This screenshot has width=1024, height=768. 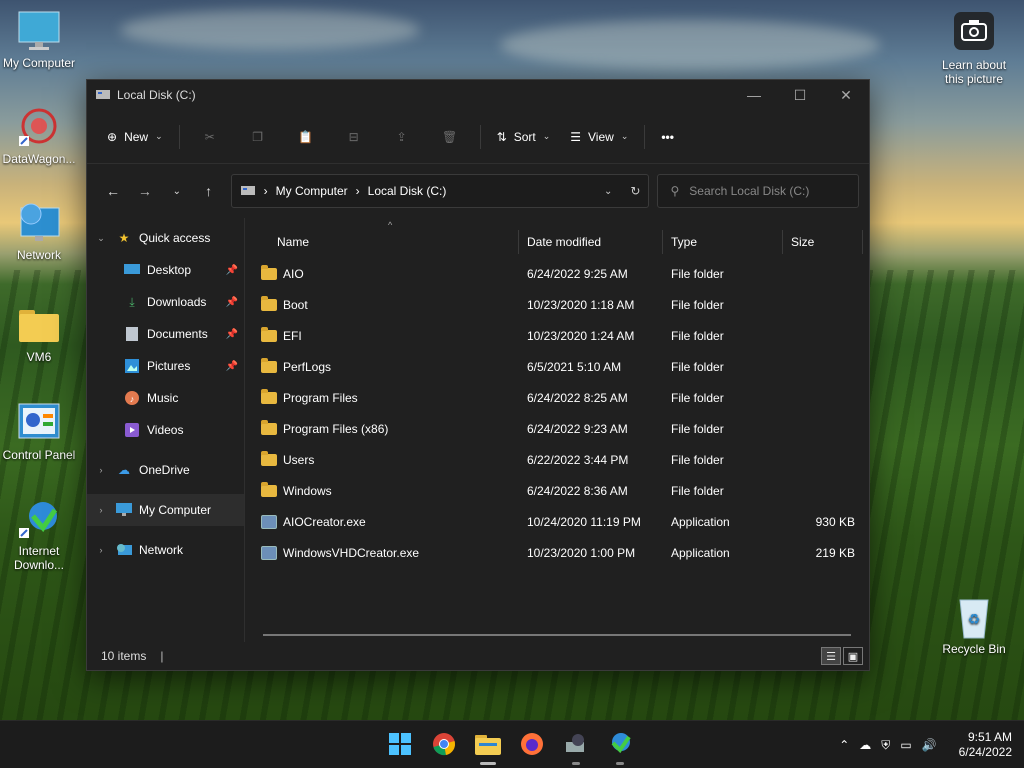 What do you see at coordinates (557, 335) in the screenshot?
I see `file-row: EFI 10/23/2020 1:24 AM File folder` at bounding box center [557, 335].